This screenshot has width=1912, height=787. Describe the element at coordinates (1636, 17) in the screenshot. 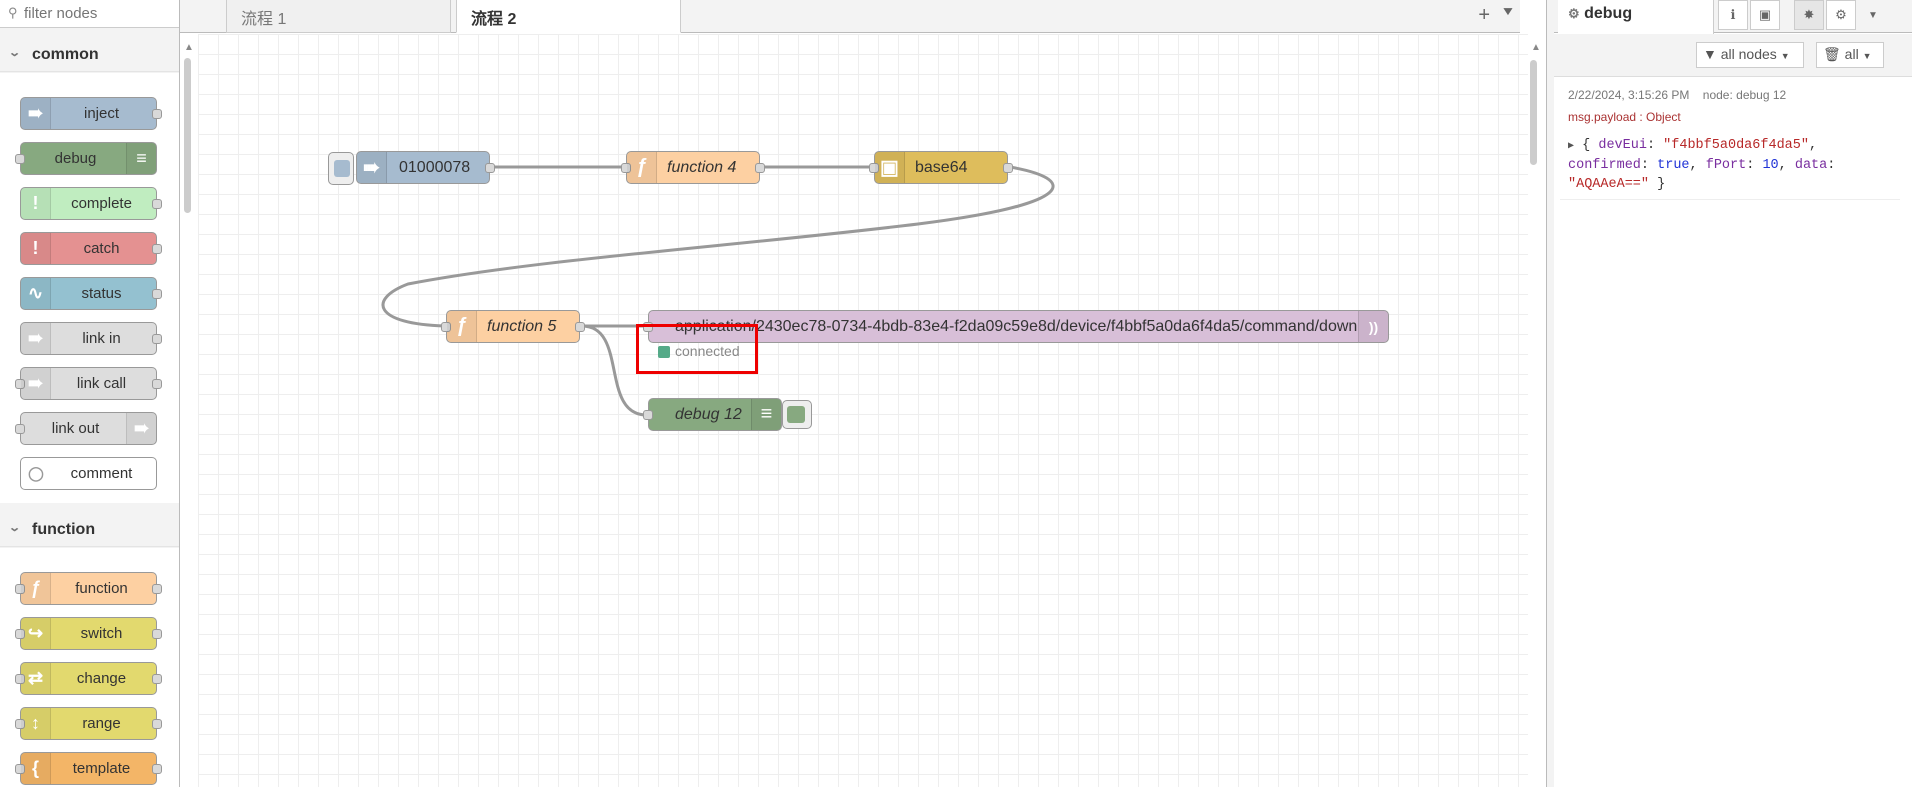

I see `tab-debug: ⚙ debug` at that location.